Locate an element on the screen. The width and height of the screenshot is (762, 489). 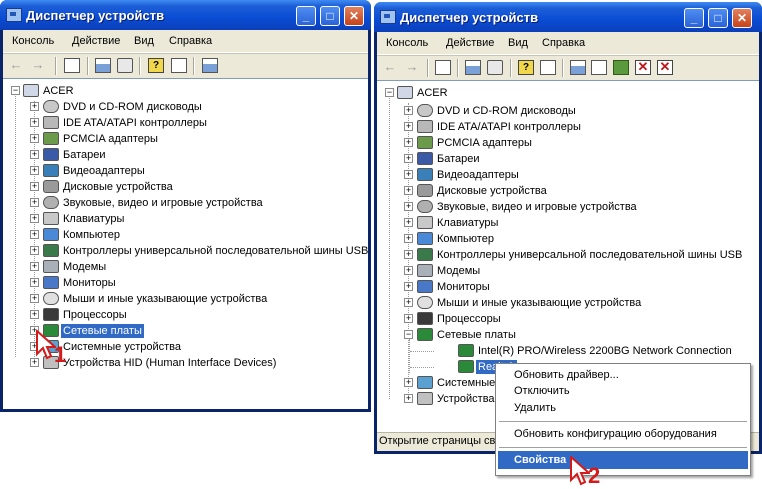
cpu-icon is located at coordinates (51, 314).